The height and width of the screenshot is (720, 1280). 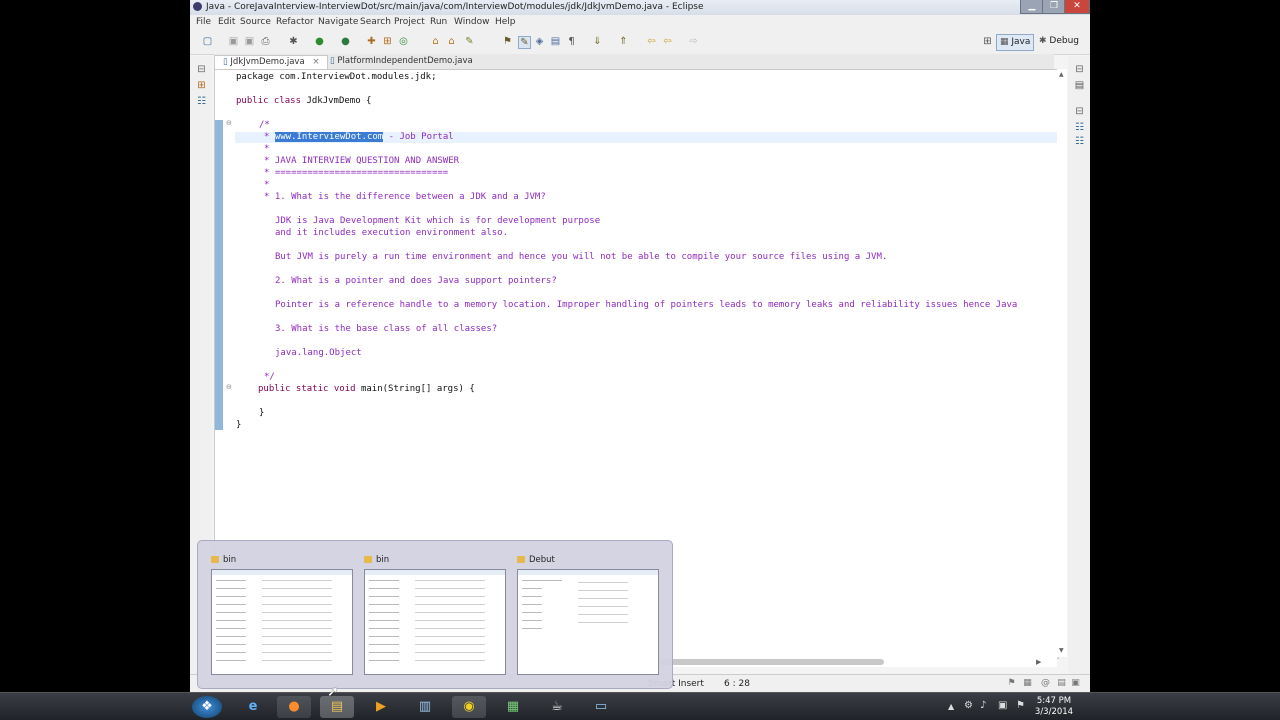 I want to click on menu-window: Window, so click(x=472, y=22).